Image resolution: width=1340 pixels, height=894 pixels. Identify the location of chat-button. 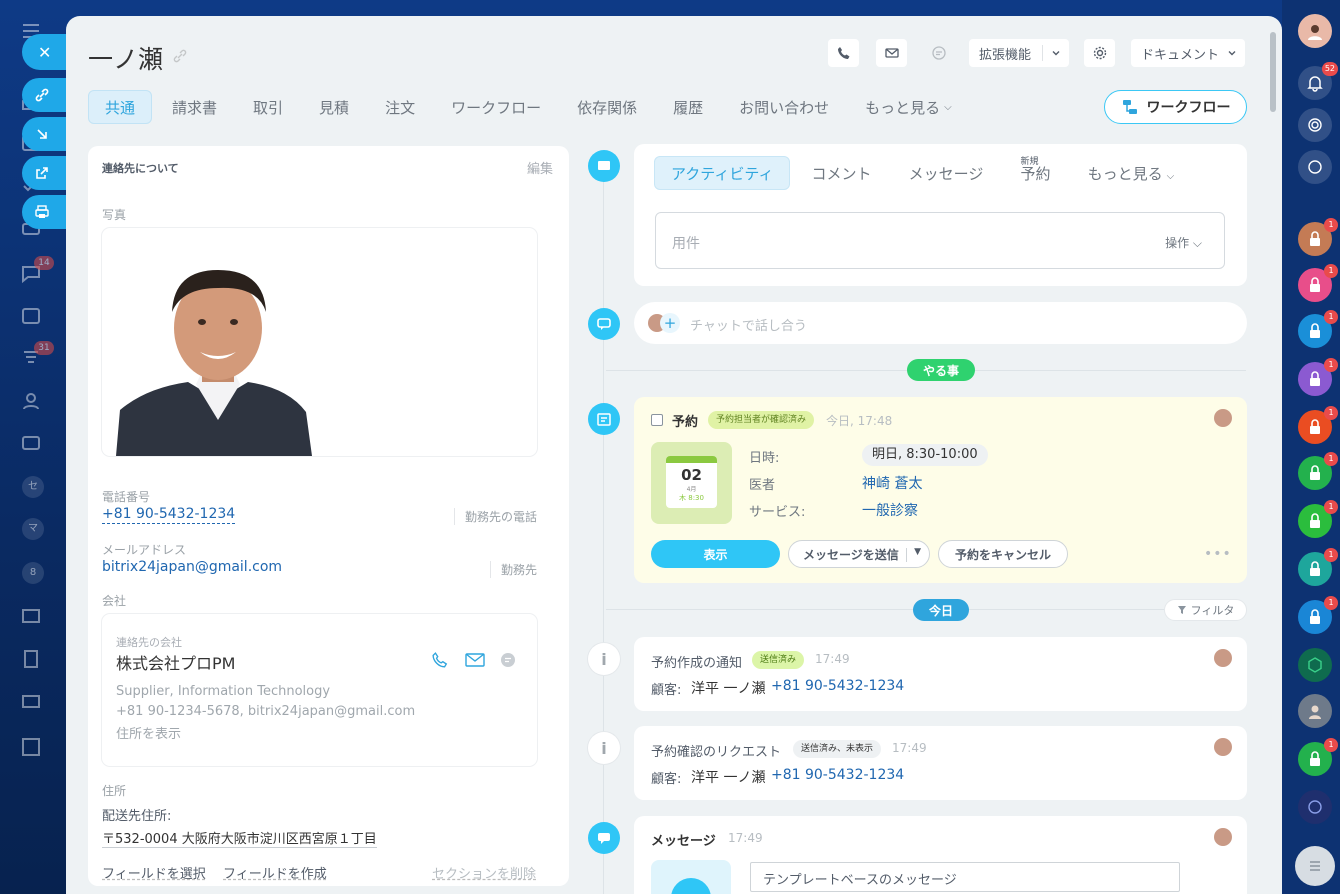
(938, 53).